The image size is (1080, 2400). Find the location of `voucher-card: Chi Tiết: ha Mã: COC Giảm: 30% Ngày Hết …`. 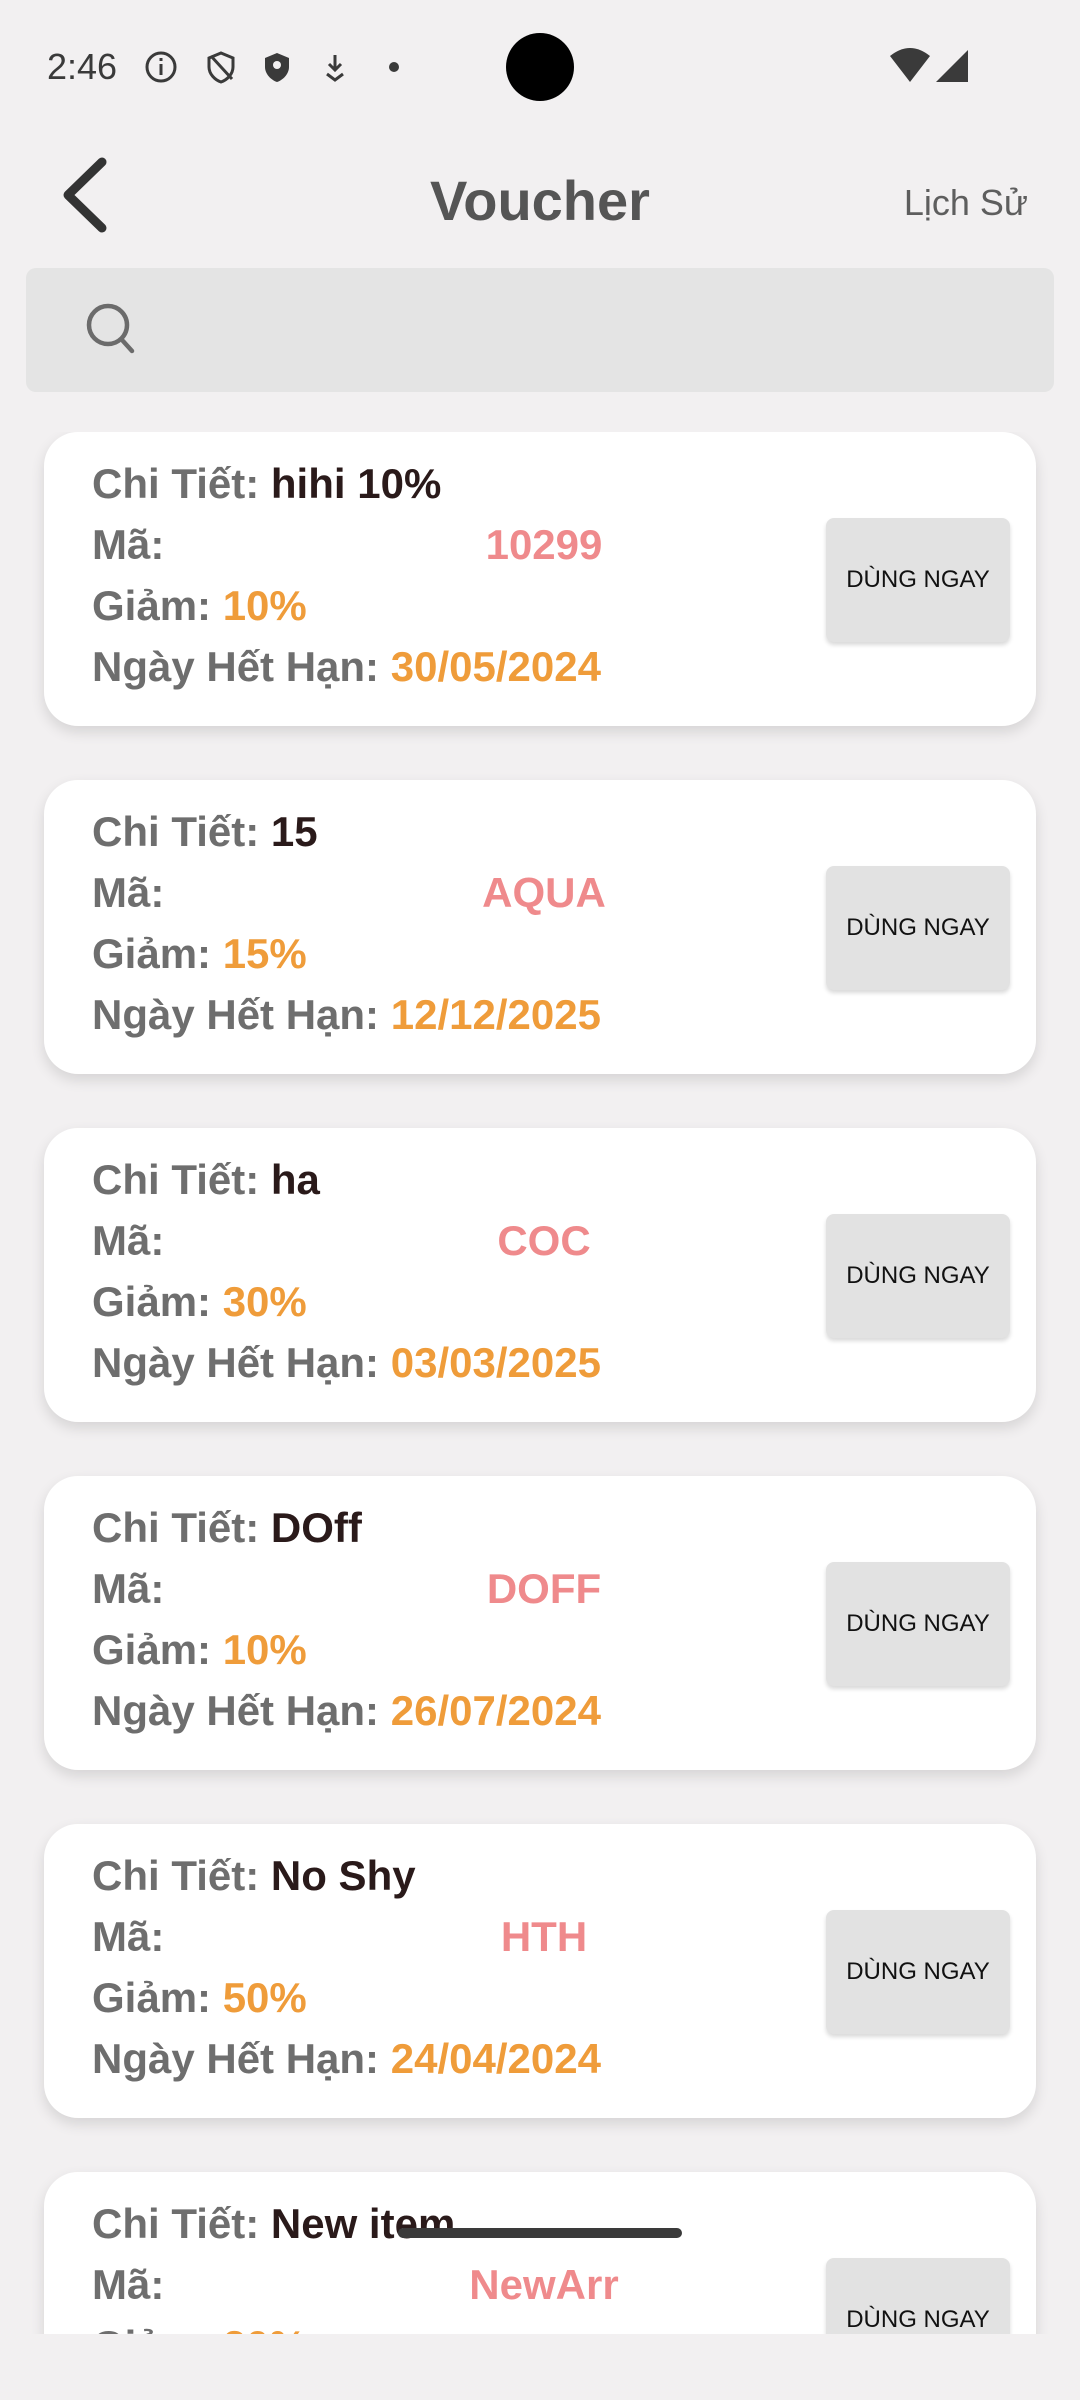

voucher-card: Chi Tiết: ha Mã: COC Giảm: 30% Ngày Hết … is located at coordinates (540, 1275).